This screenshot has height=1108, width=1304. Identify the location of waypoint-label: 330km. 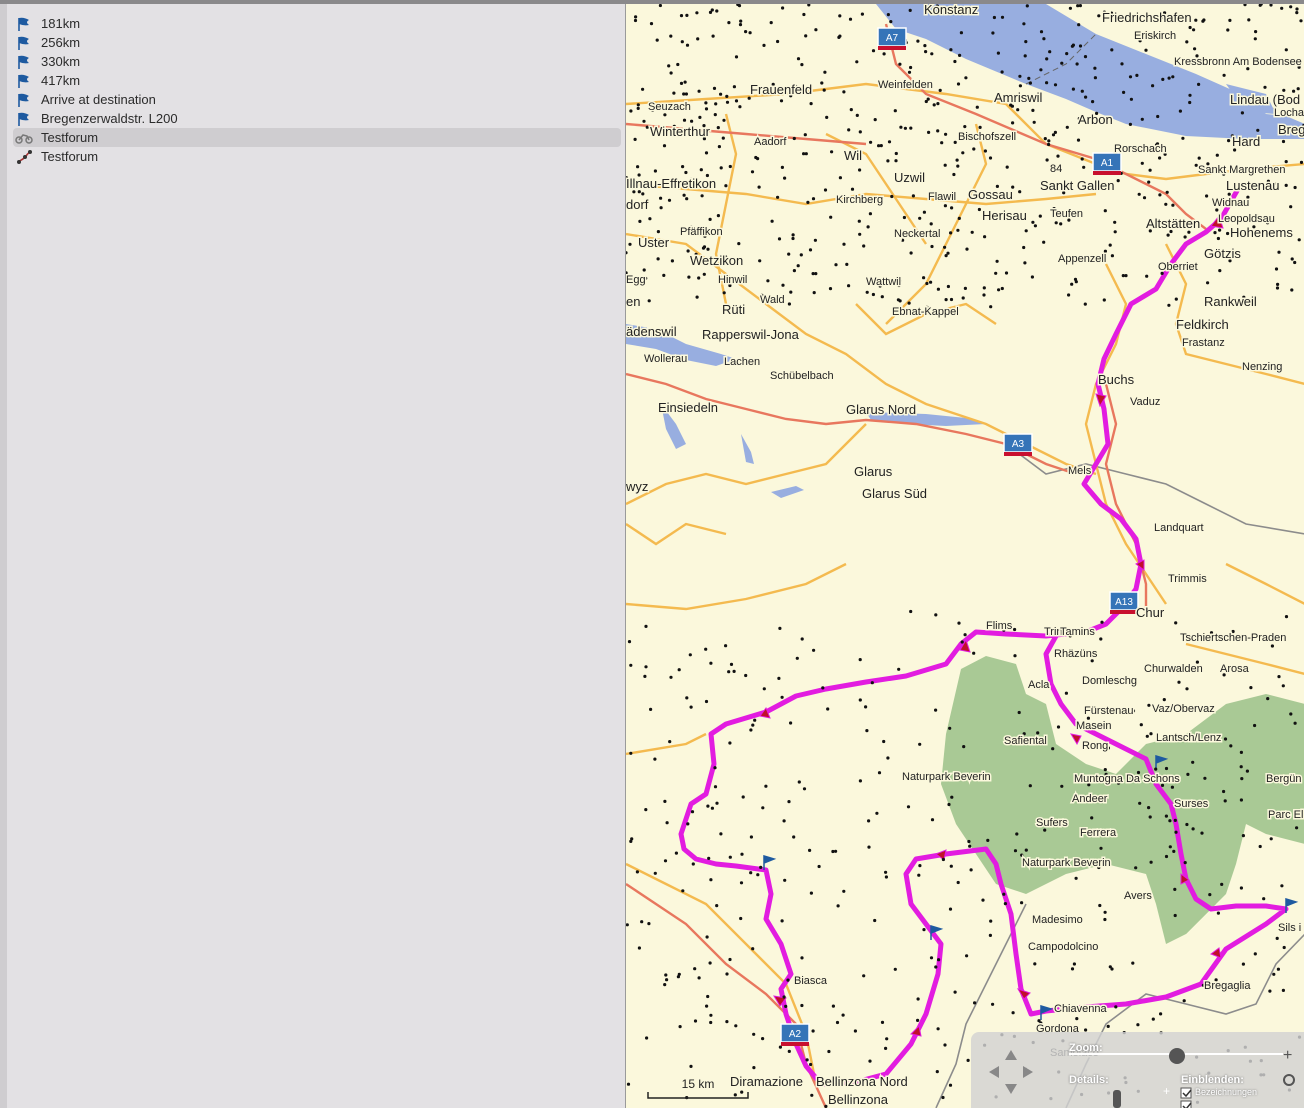
(61, 61).